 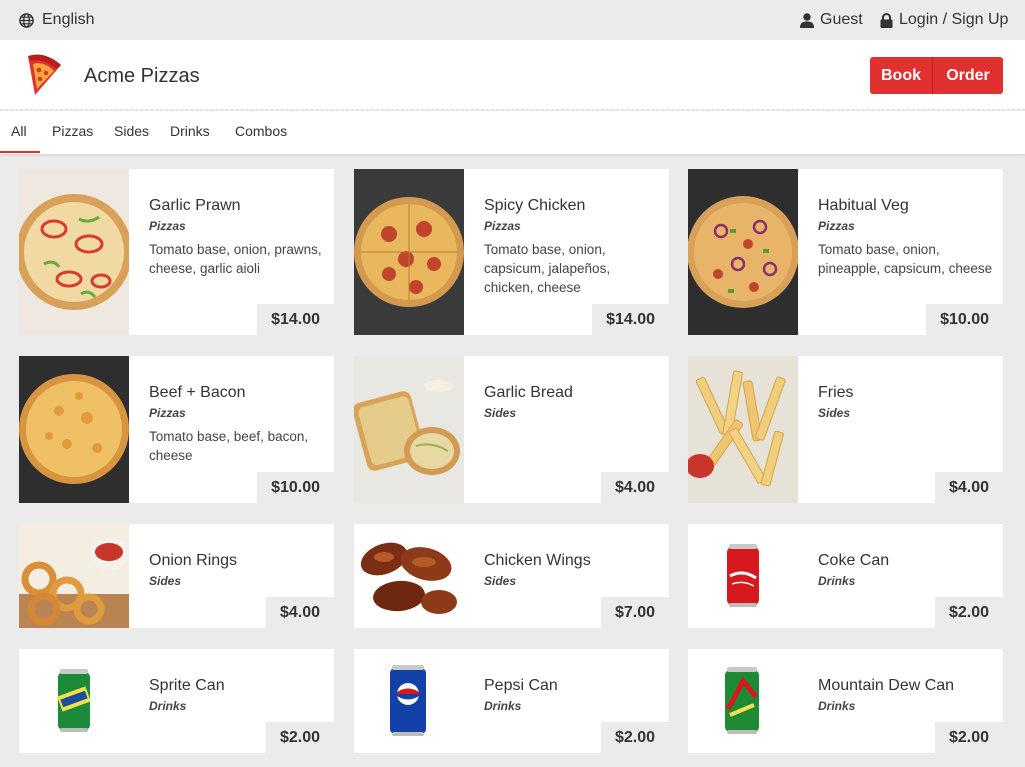 What do you see at coordinates (74, 701) in the screenshot?
I see `sprite-can-image` at bounding box center [74, 701].